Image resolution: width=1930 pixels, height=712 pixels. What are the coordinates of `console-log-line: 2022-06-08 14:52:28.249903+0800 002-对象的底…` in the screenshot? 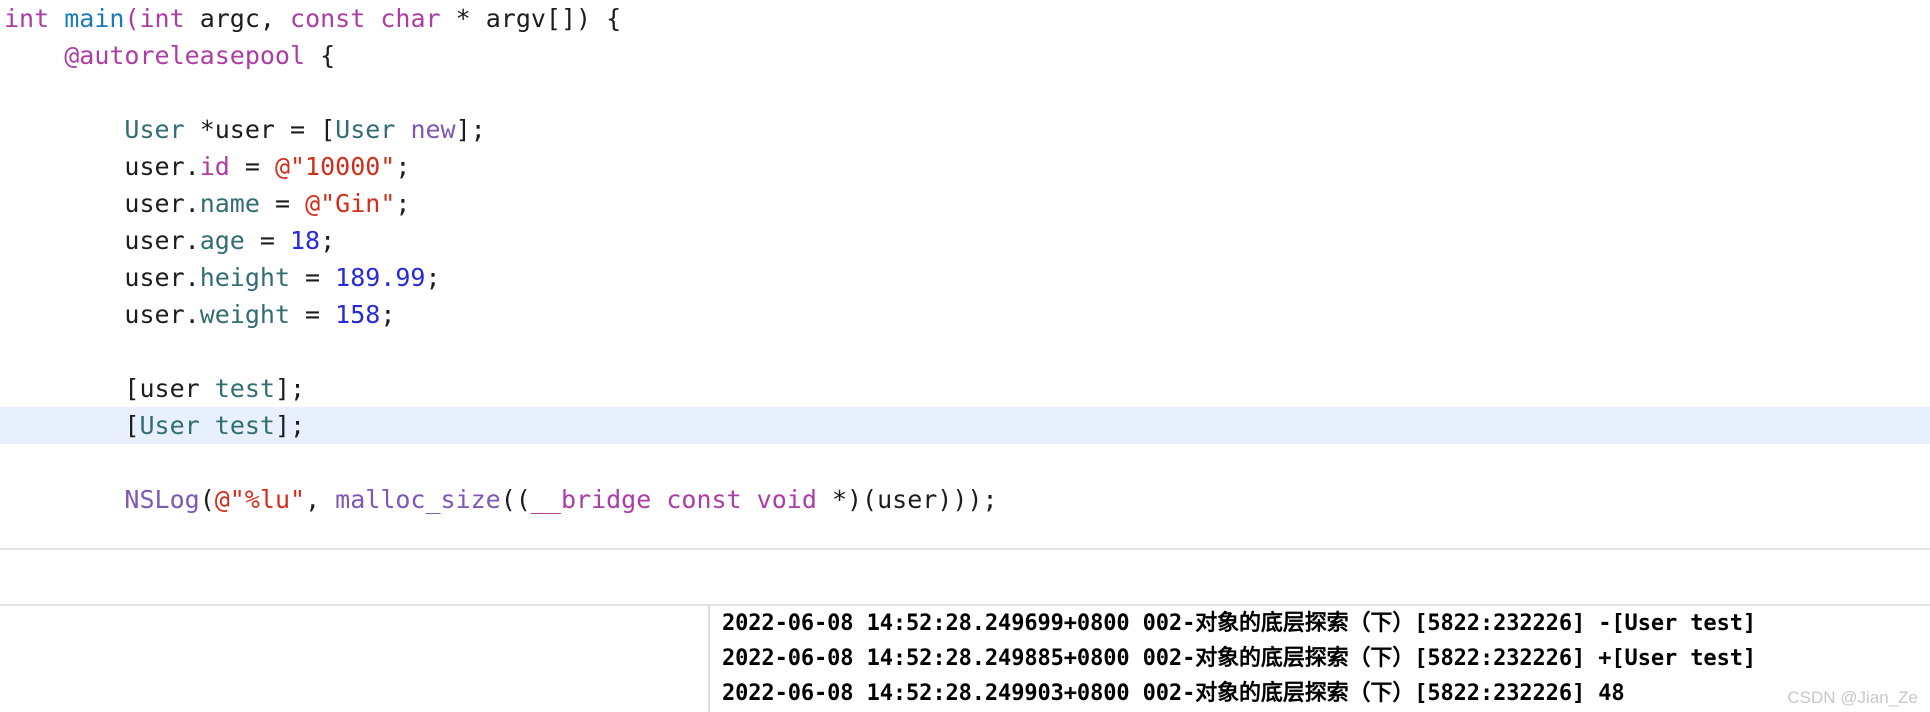 It's located at (1173, 693).